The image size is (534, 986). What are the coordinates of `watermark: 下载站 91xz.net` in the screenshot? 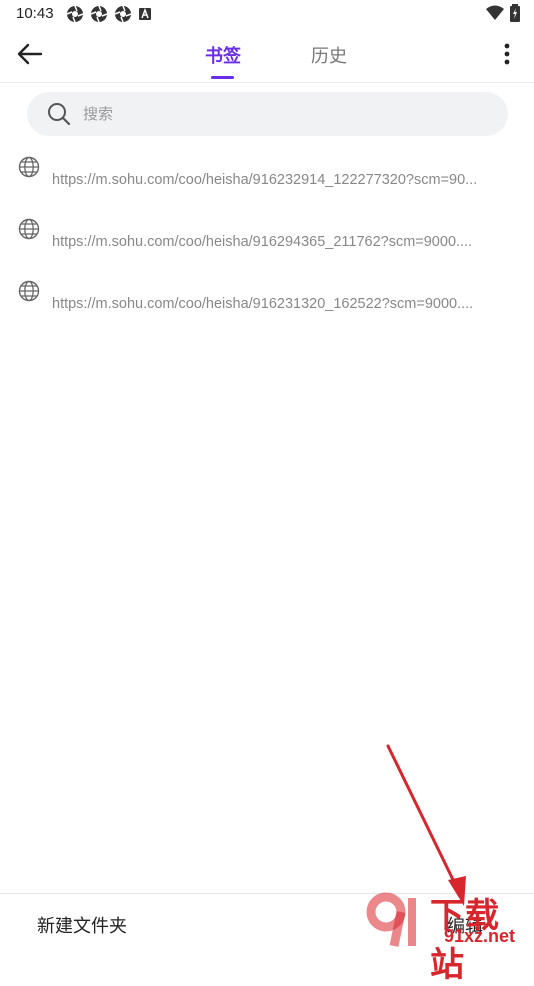 It's located at (449, 936).